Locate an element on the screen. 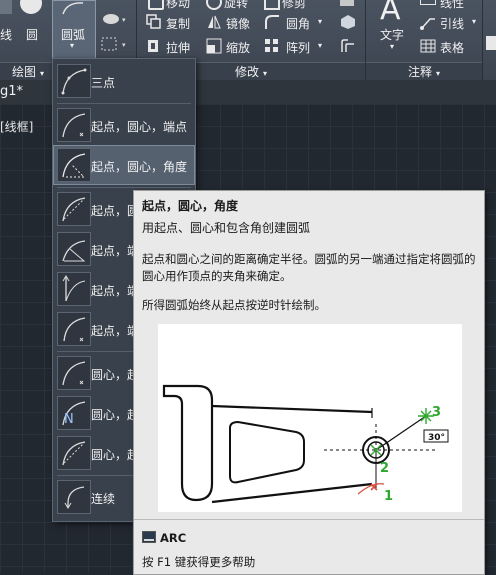  move-icon is located at coordinates (156, 5).